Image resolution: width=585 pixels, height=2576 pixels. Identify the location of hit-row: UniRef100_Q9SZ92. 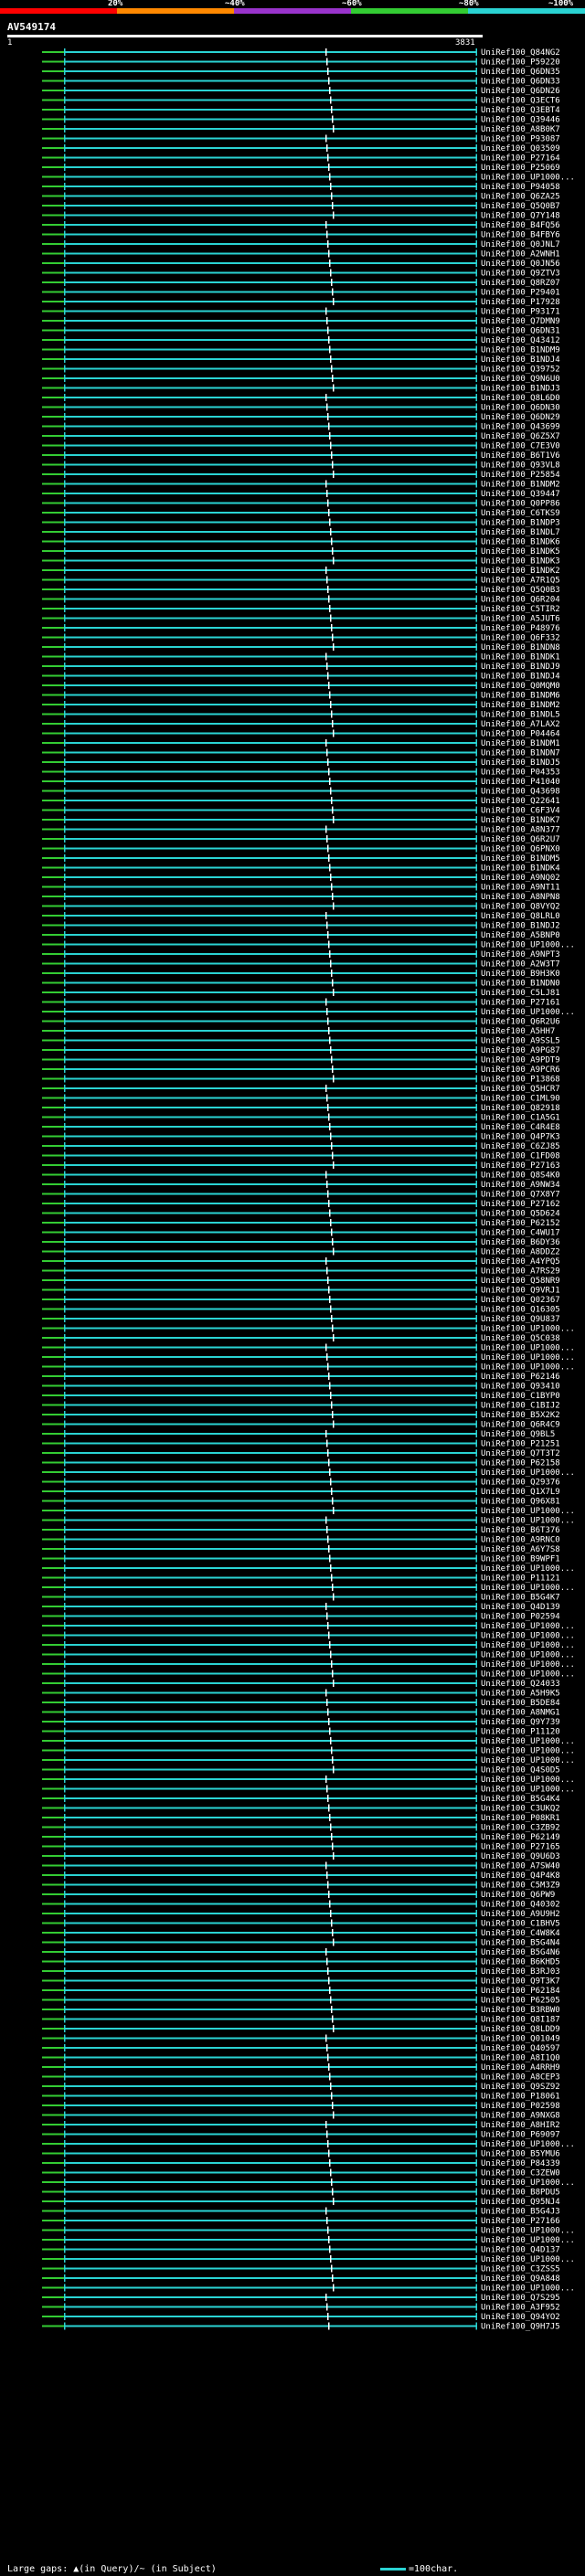
(301, 2087).